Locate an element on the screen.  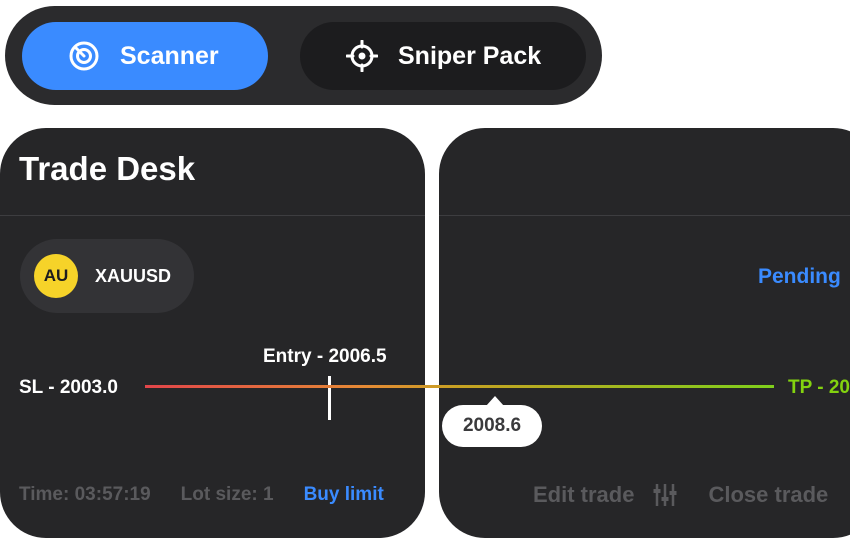
entry-marker is located at coordinates (329, 398).